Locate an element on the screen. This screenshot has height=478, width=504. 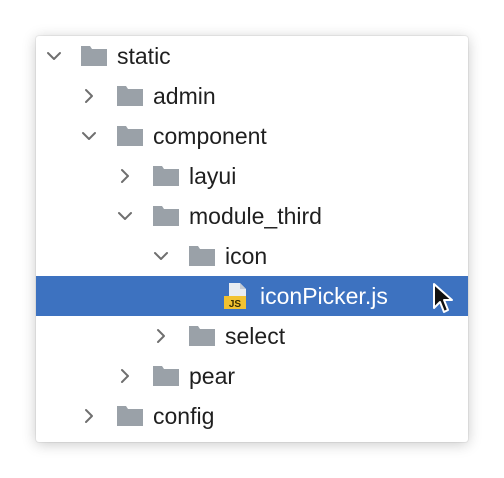
tree-item-label: static is located at coordinates (144, 56).